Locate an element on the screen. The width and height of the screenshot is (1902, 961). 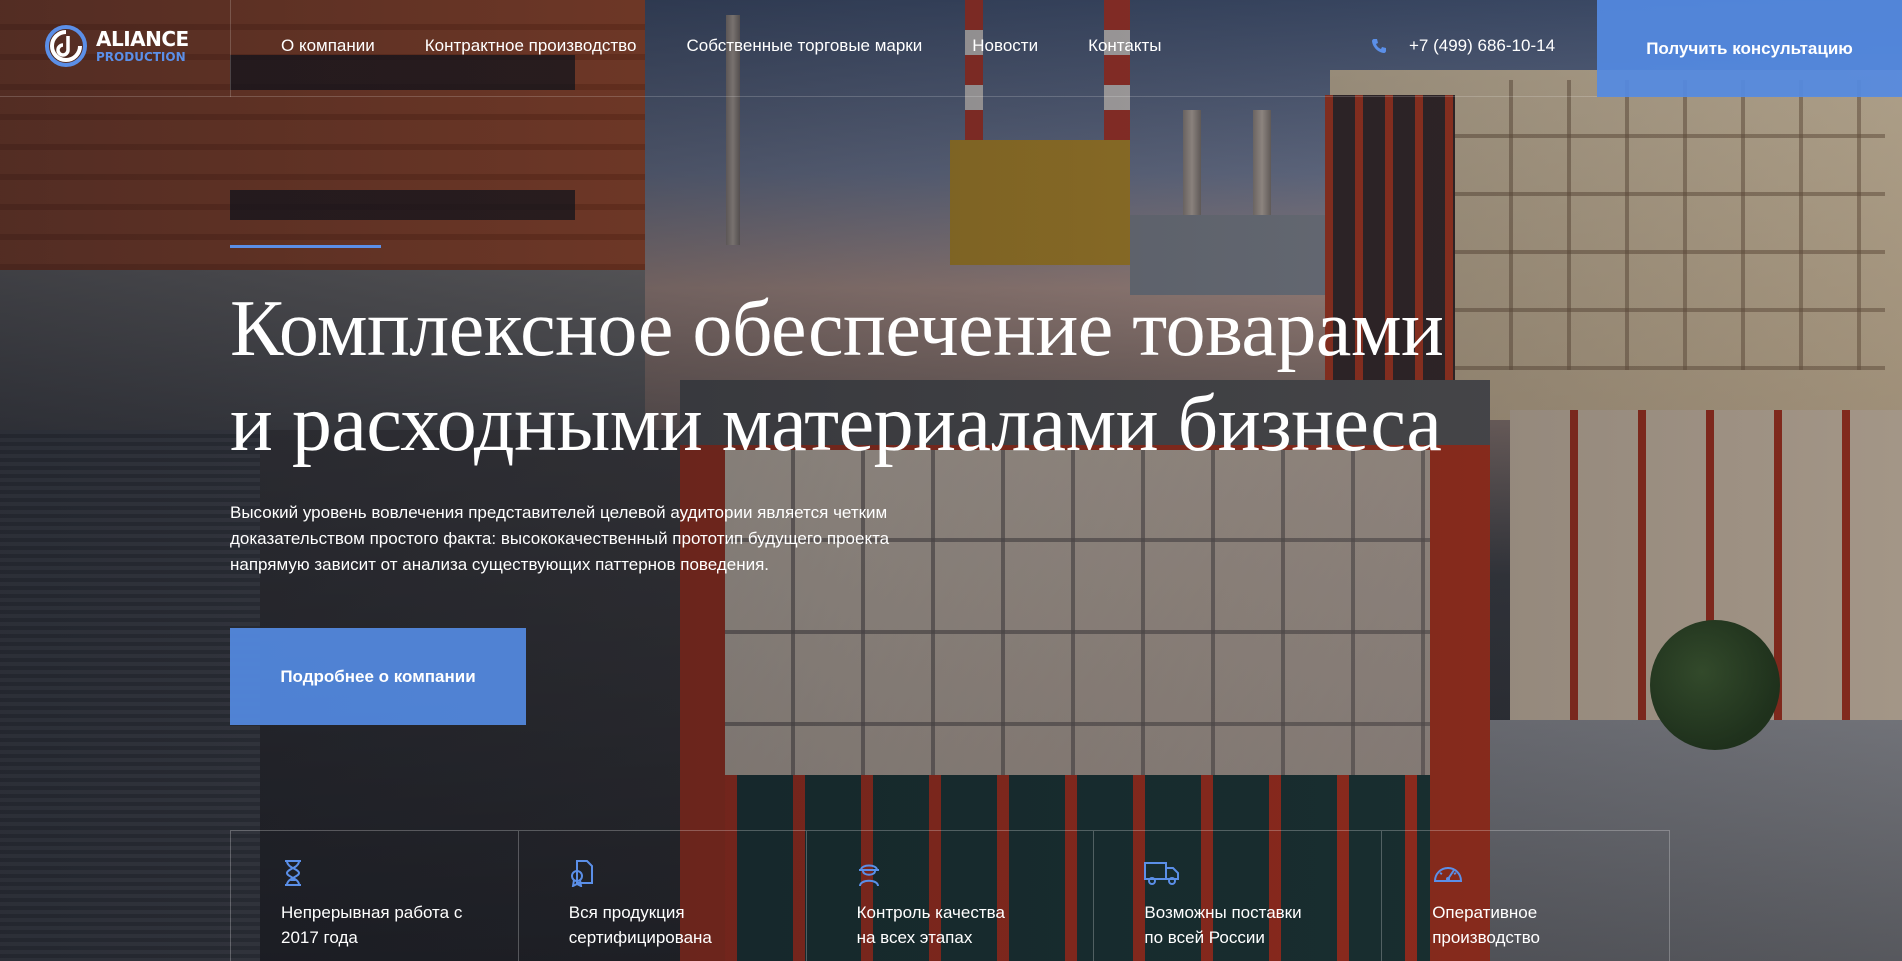
speedometer-icon is located at coordinates (1448, 874).